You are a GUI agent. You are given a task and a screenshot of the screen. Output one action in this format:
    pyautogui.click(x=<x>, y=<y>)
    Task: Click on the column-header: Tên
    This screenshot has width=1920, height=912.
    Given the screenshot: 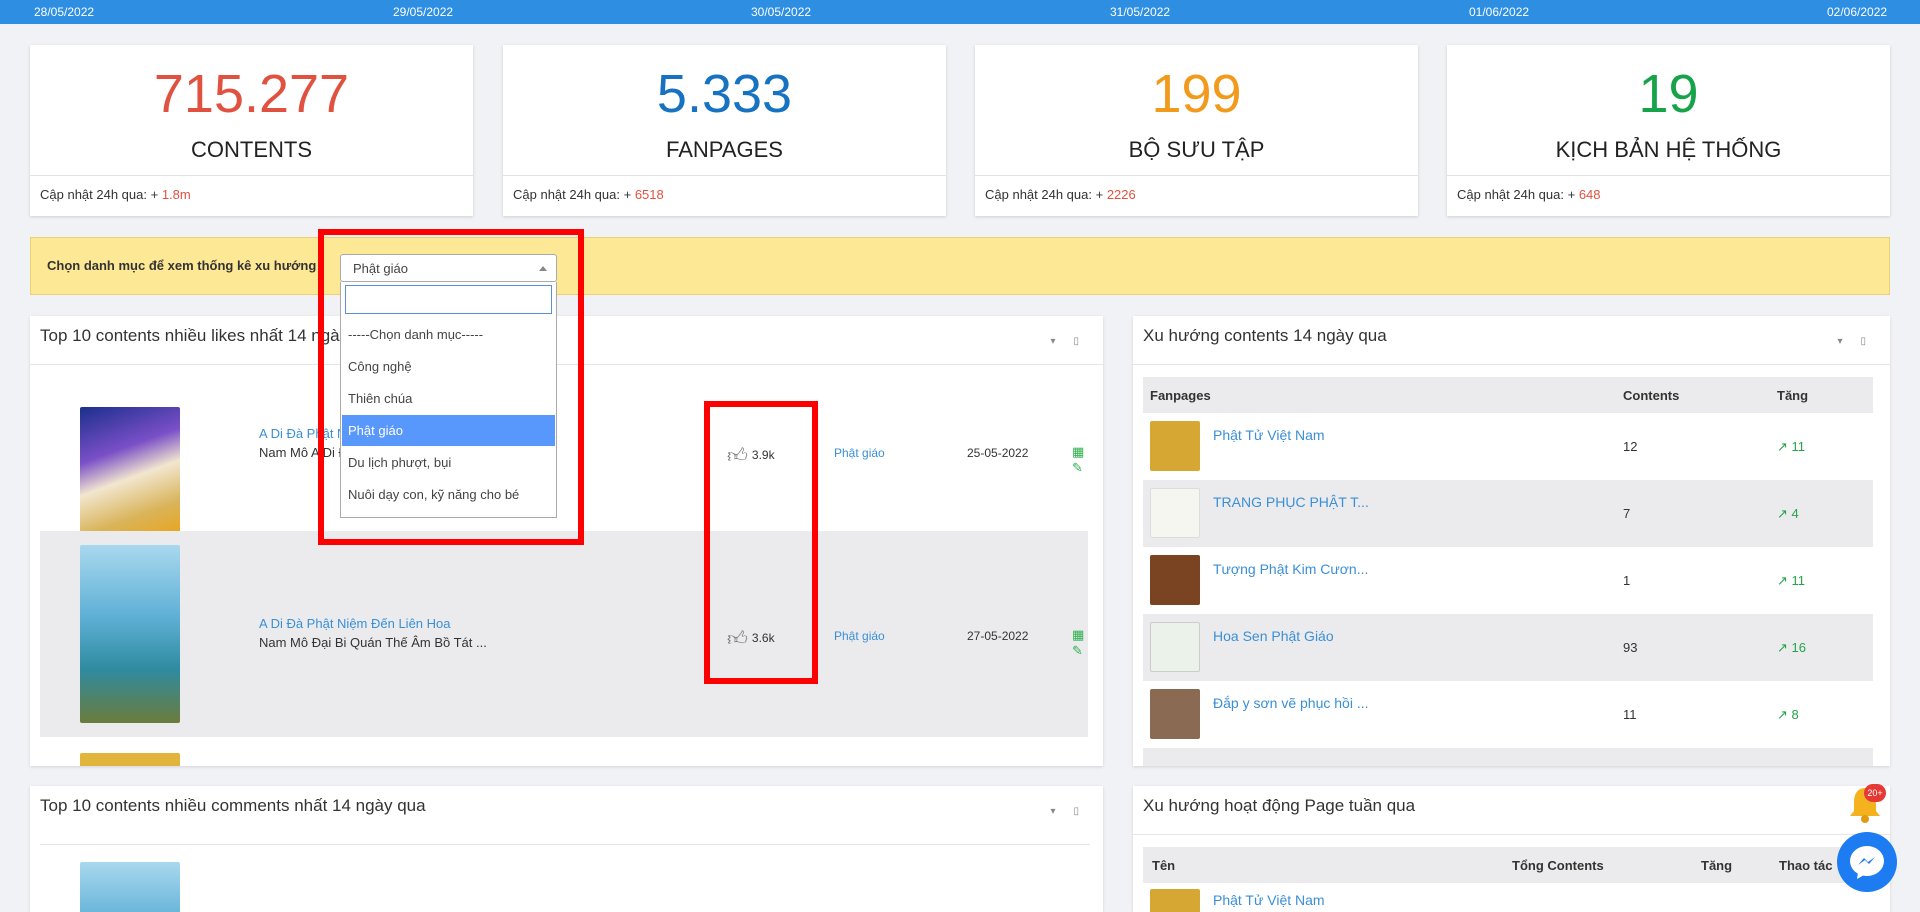 What is the action you would take?
    pyautogui.click(x=1164, y=865)
    